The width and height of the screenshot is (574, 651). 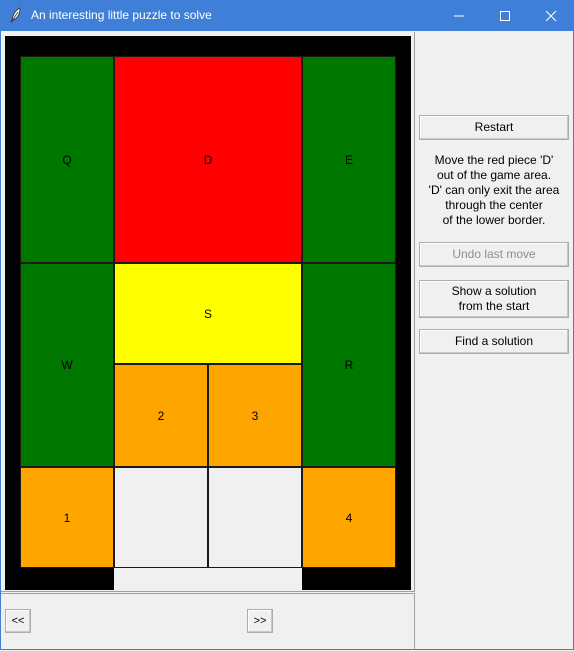 What do you see at coordinates (260, 621) in the screenshot?
I see `next-step-button: >>` at bounding box center [260, 621].